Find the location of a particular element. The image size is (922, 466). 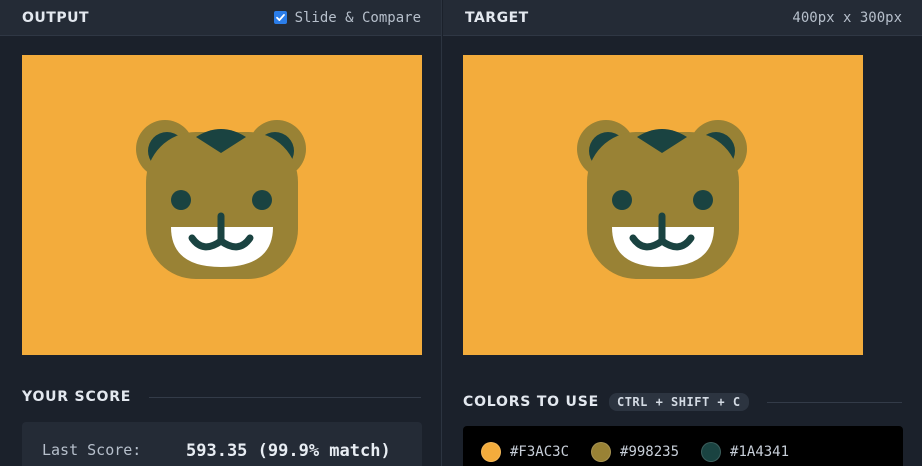

last-score-value: 593.35 (99.9% match) is located at coordinates (288, 451).